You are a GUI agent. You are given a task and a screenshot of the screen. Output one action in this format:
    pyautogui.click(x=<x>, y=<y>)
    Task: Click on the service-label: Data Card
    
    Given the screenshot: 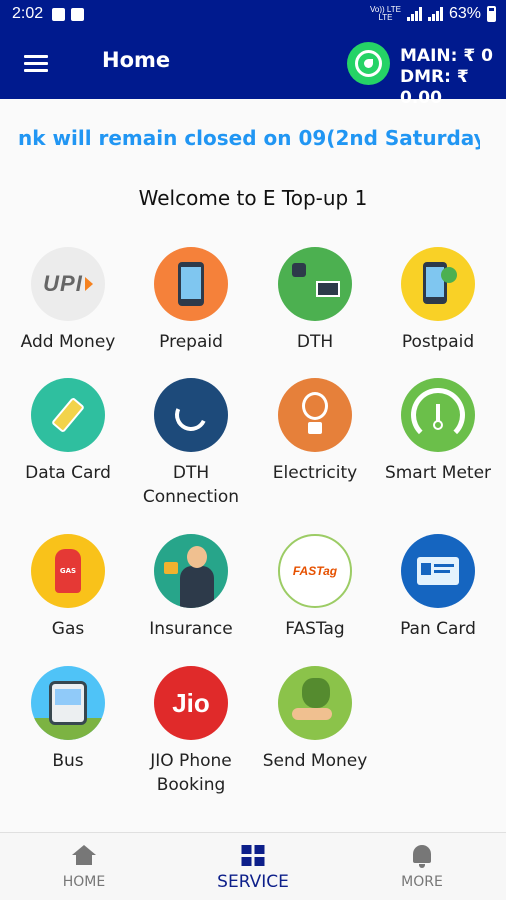 What is the action you would take?
    pyautogui.click(x=68, y=473)
    